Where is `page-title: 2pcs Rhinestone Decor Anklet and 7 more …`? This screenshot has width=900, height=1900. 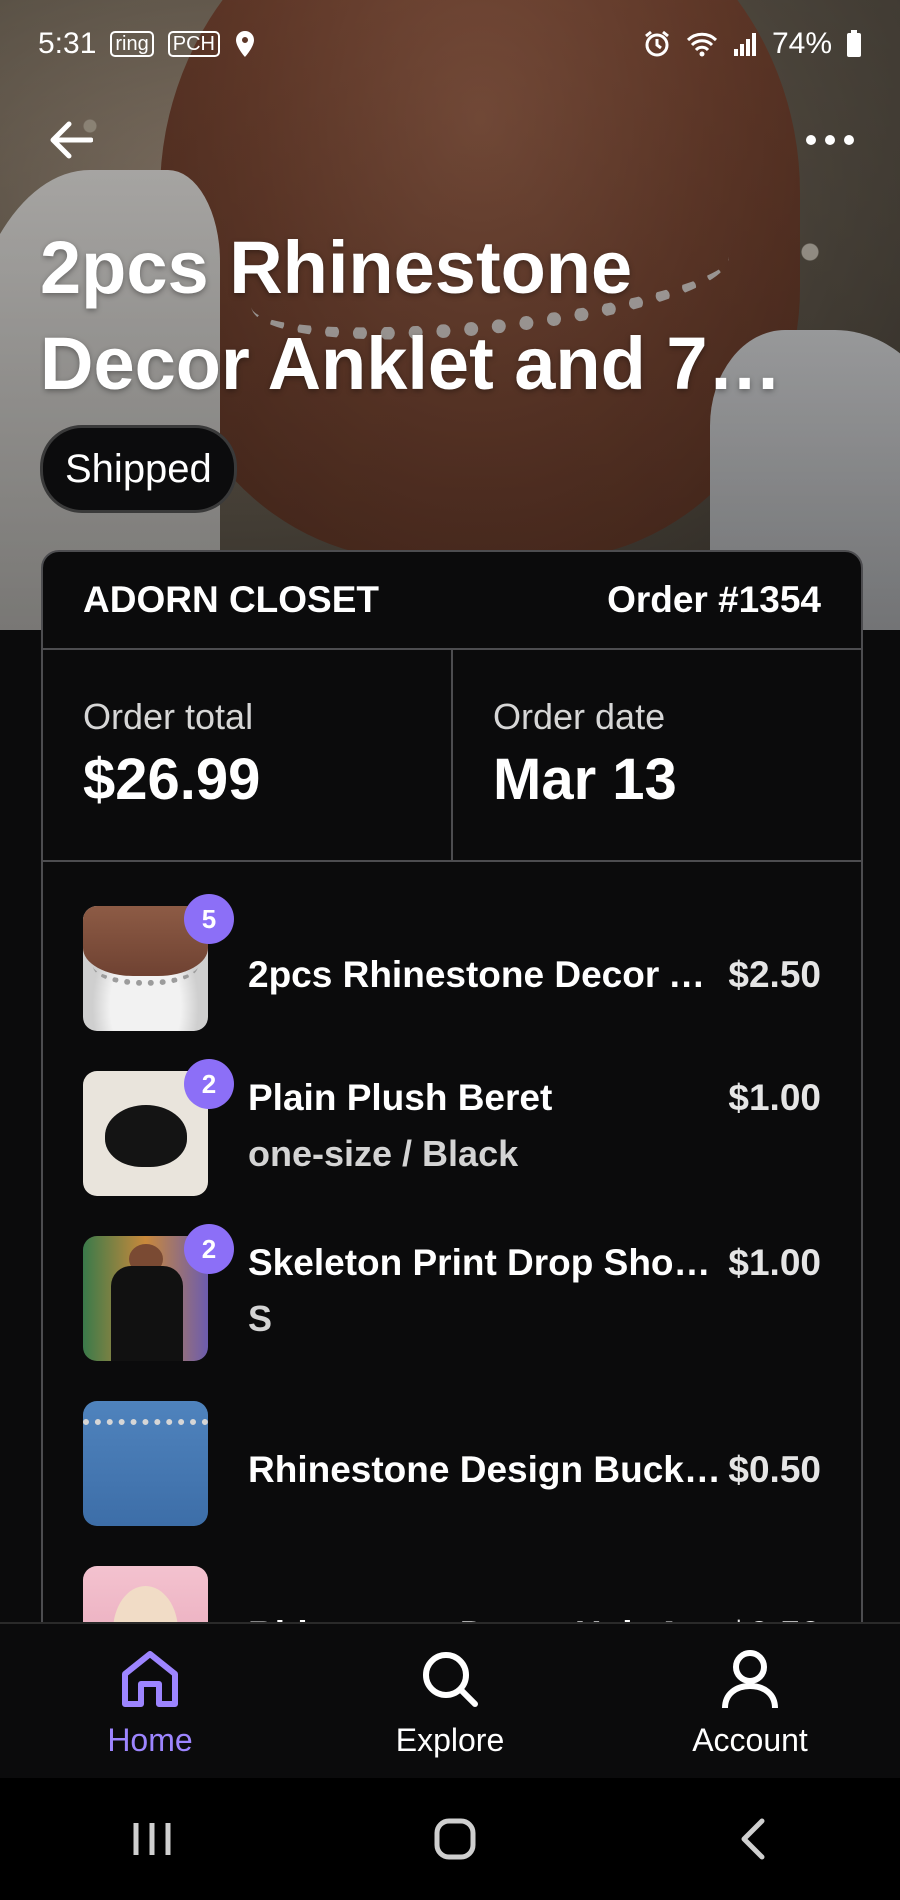
page-title: 2pcs Rhinestone Decor Anklet and 7 more … is located at coordinates (374, 315).